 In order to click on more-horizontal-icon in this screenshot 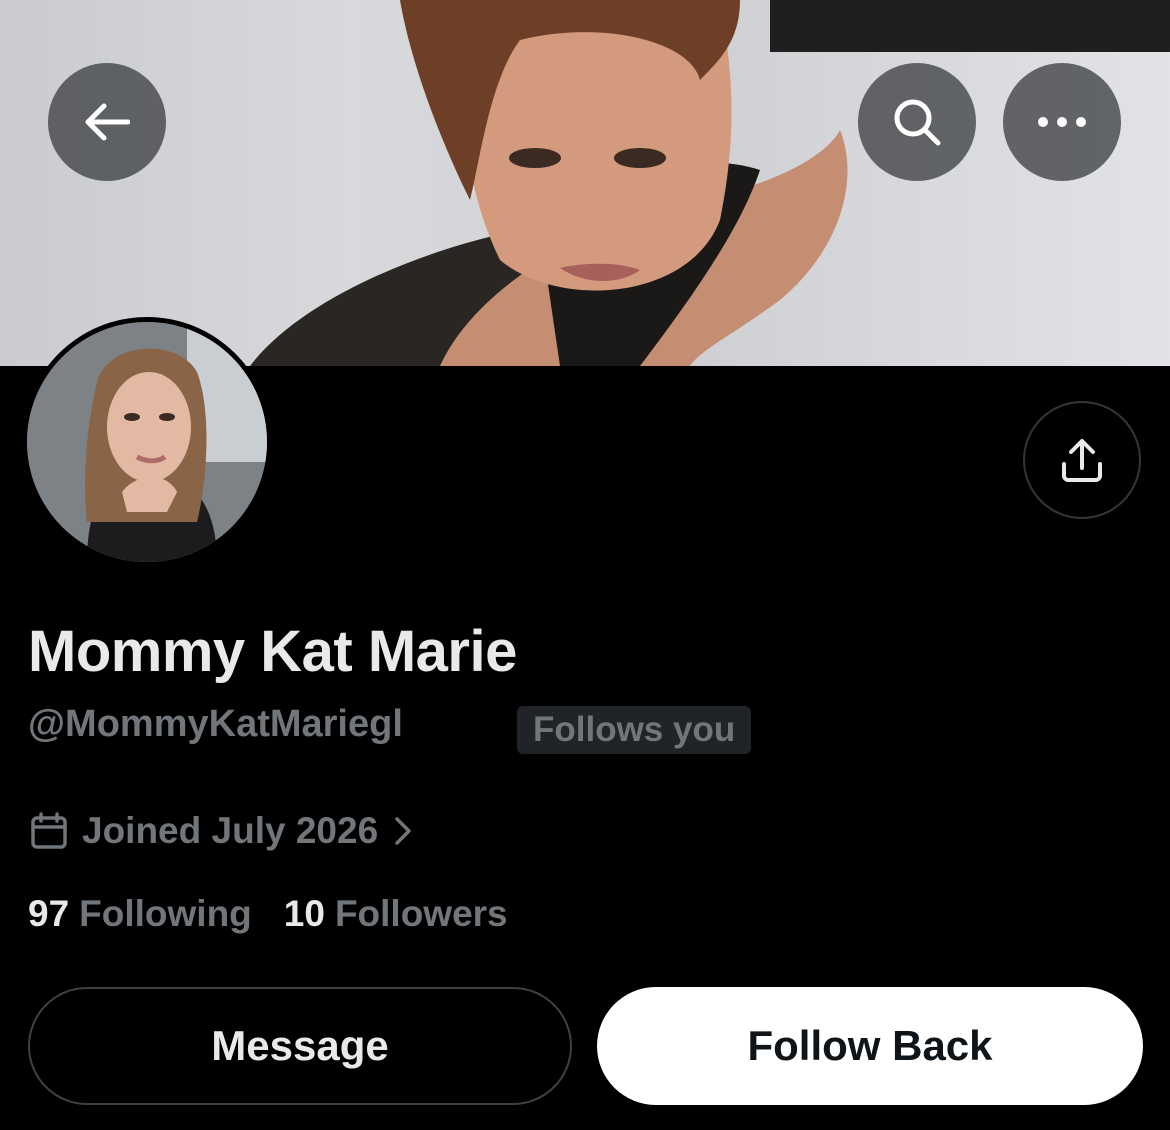, I will do `click(1062, 122)`.